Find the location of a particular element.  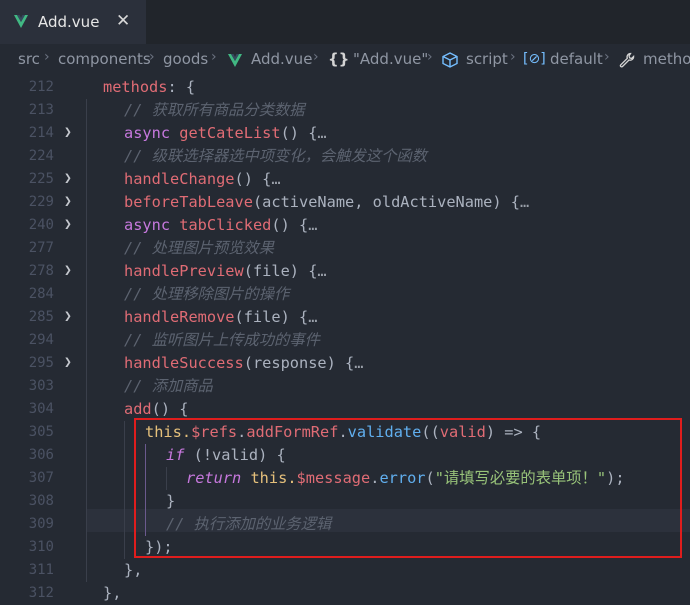

breadcrumb-add-vue: Add.vue is located at coordinates (281, 59).